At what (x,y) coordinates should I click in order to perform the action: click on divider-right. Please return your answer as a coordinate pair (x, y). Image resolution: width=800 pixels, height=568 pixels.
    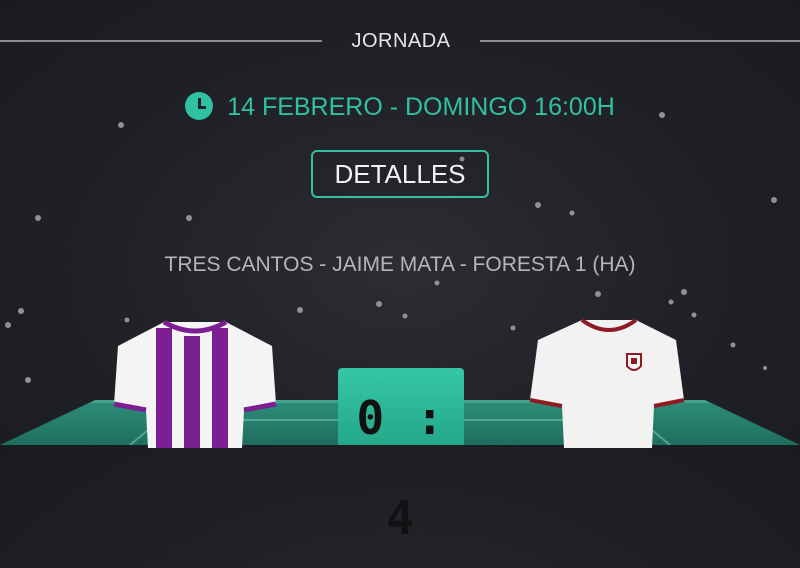
    Looking at the image, I should click on (640, 41).